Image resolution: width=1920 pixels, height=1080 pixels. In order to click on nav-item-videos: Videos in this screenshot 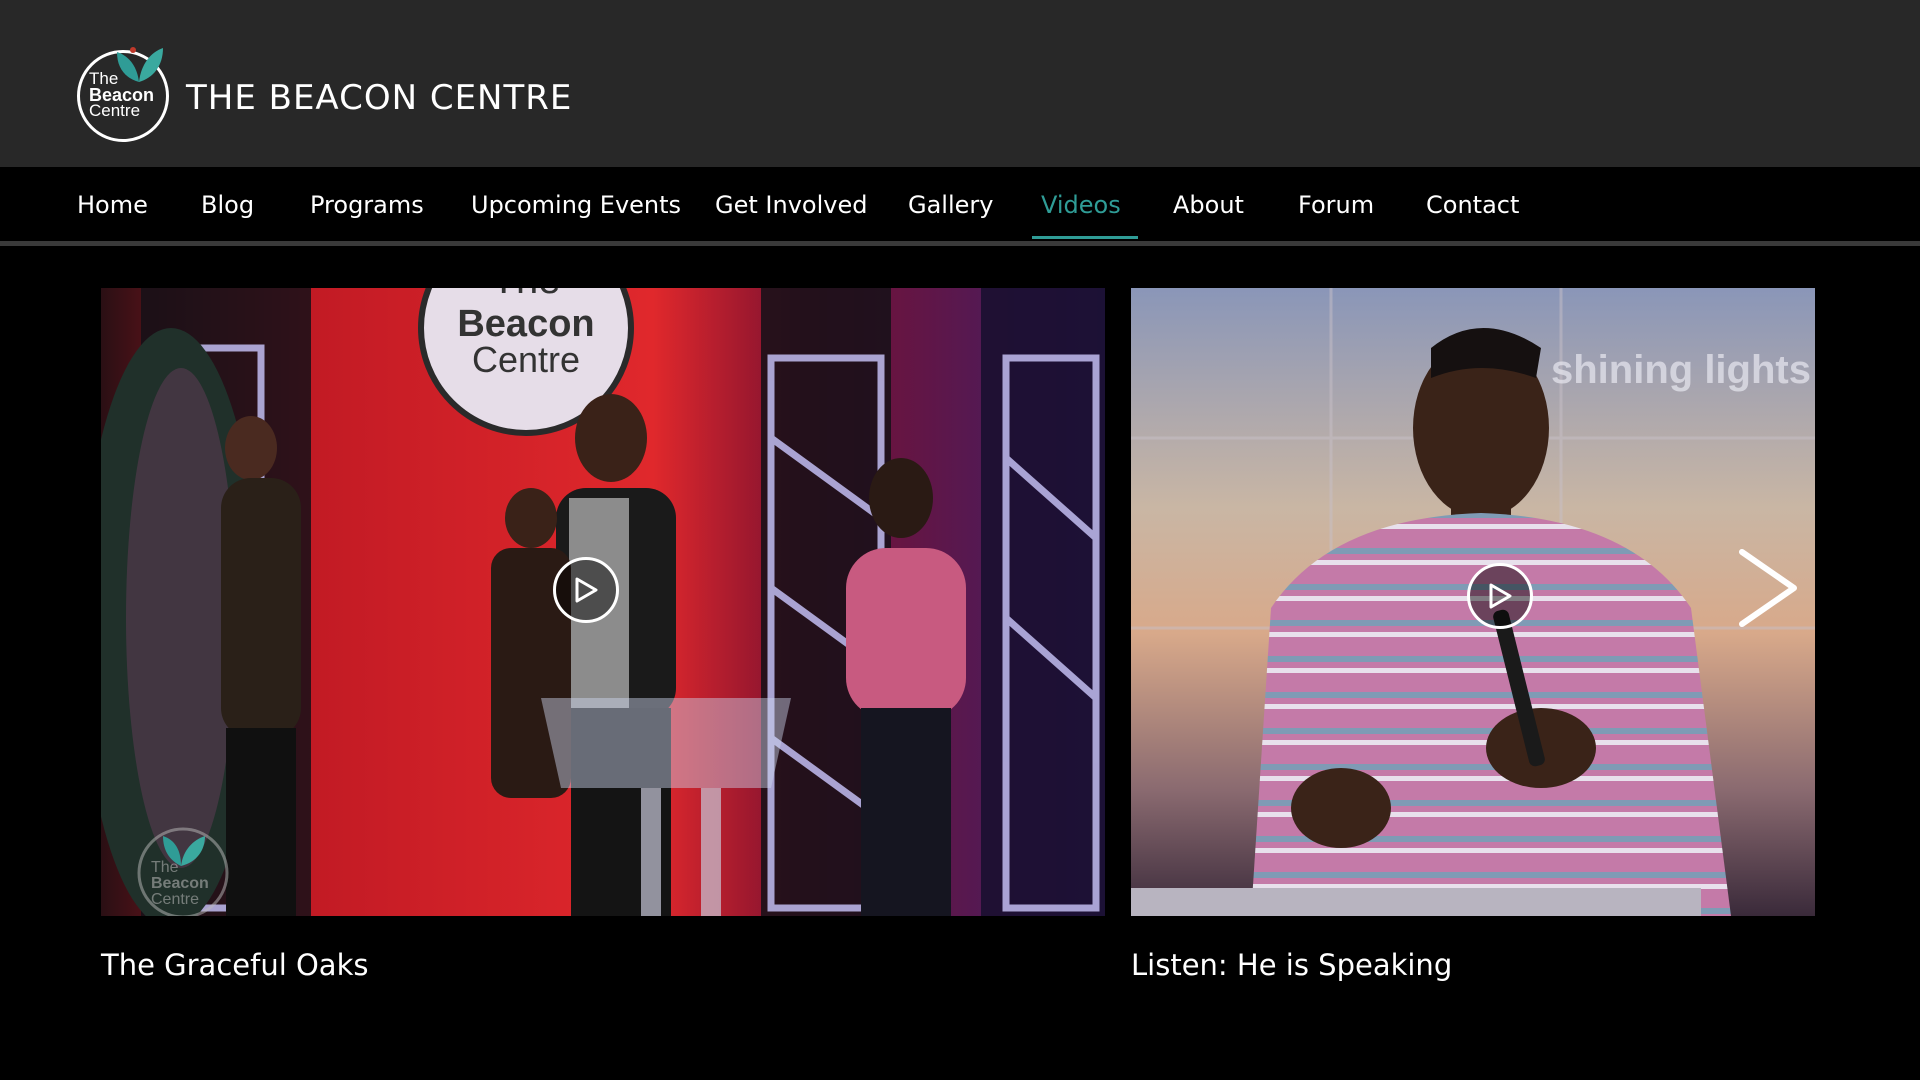, I will do `click(1081, 205)`.